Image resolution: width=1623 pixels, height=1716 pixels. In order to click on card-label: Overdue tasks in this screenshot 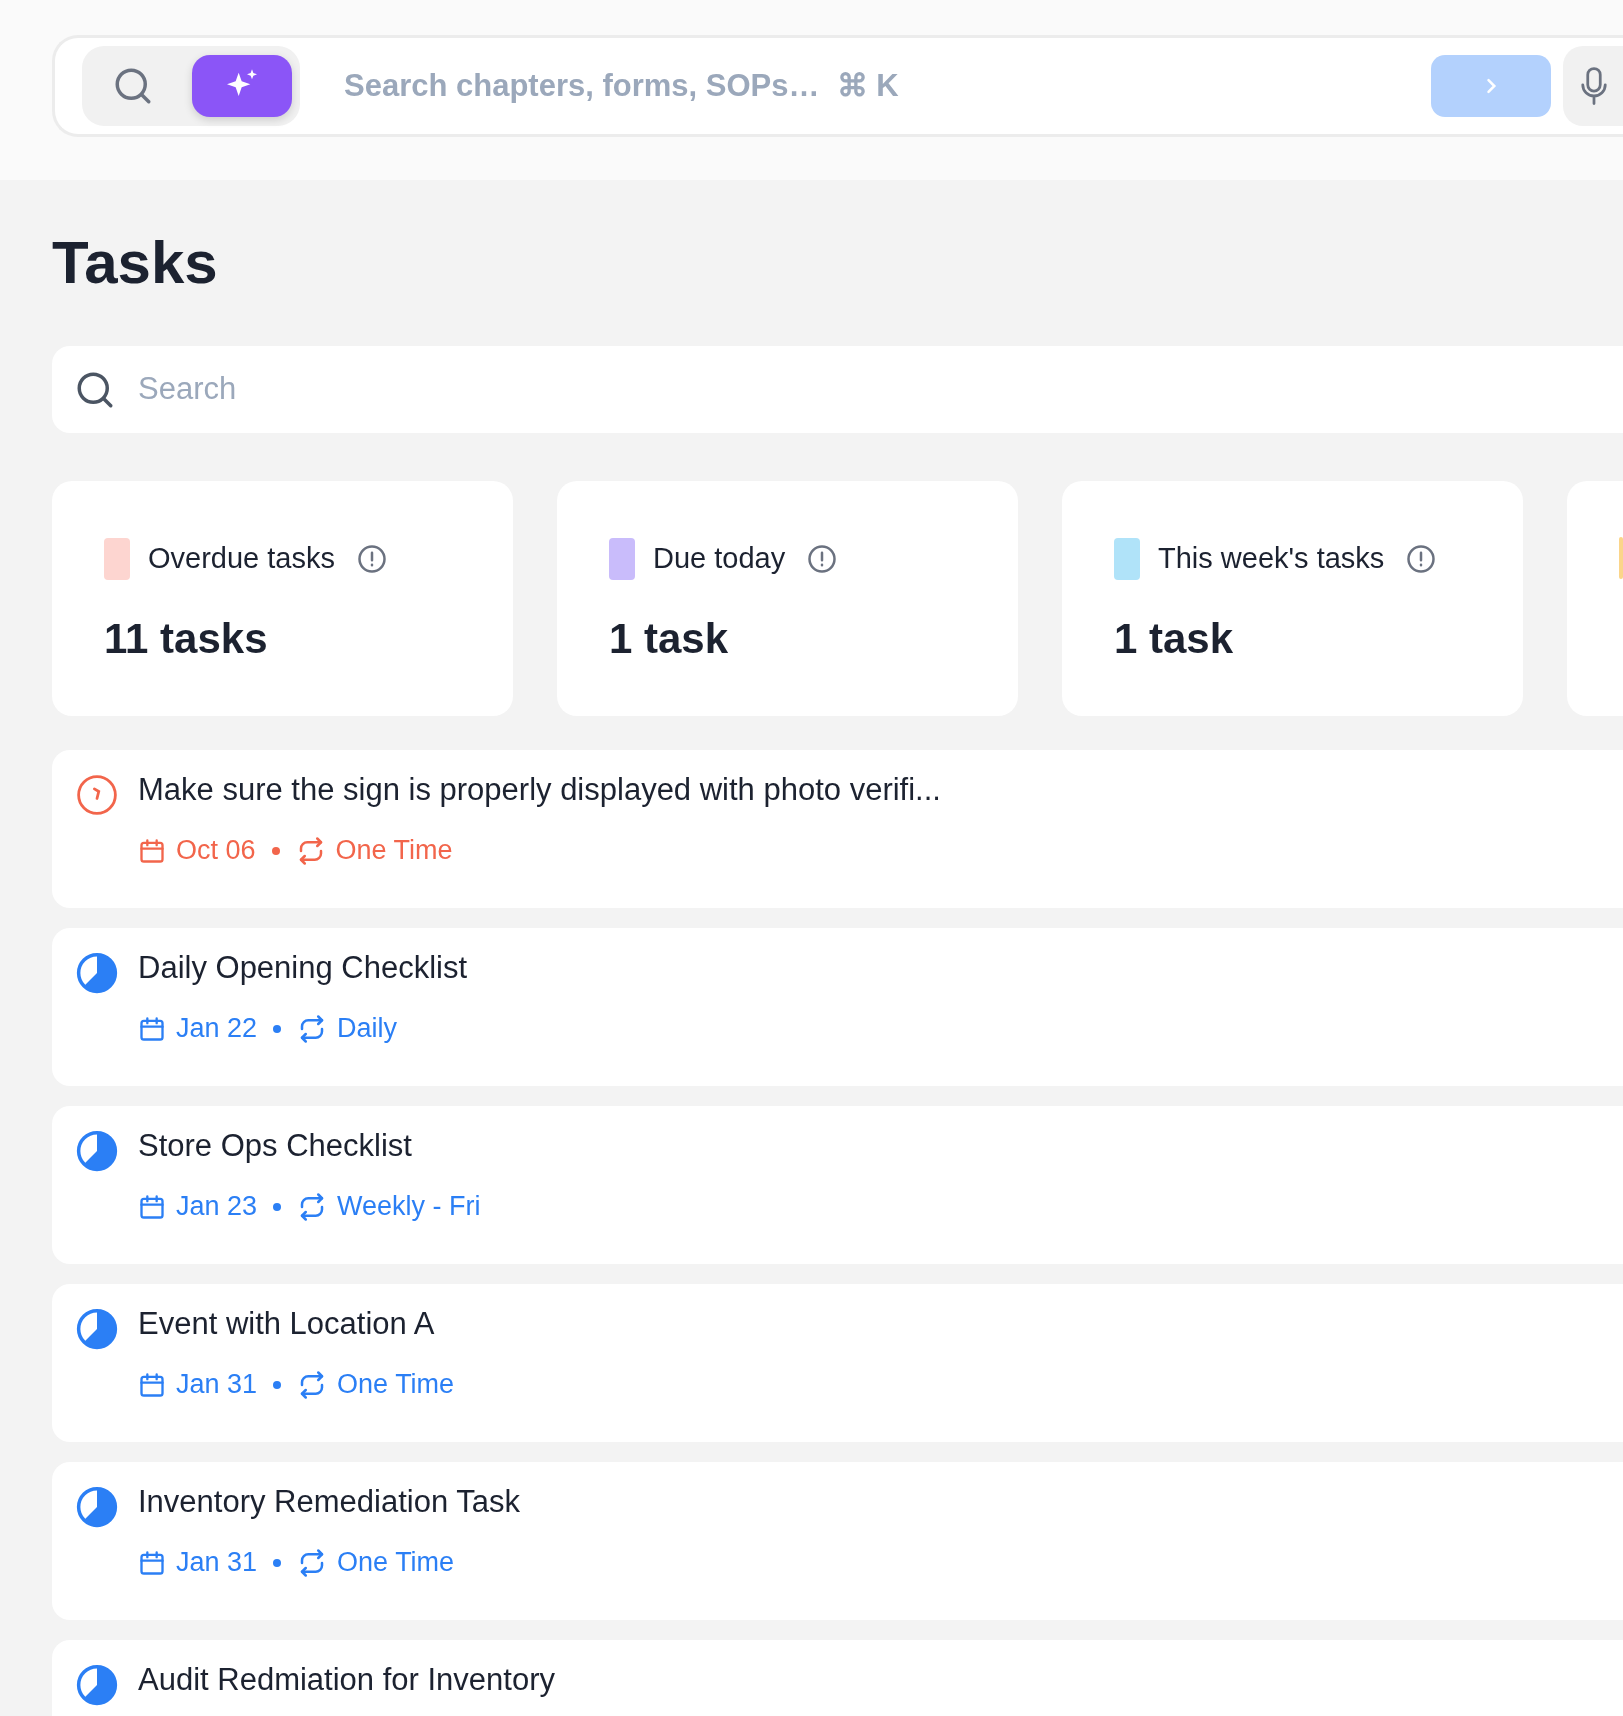, I will do `click(241, 558)`.